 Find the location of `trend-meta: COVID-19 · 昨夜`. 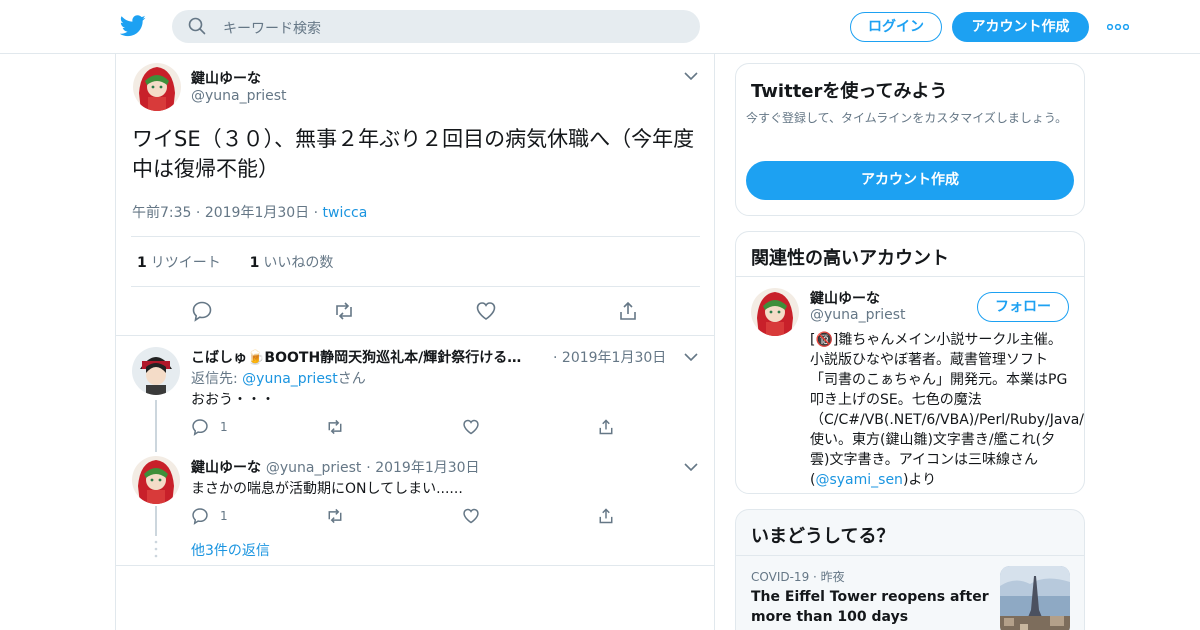

trend-meta: COVID-19 · 昨夜 is located at coordinates (798, 577).